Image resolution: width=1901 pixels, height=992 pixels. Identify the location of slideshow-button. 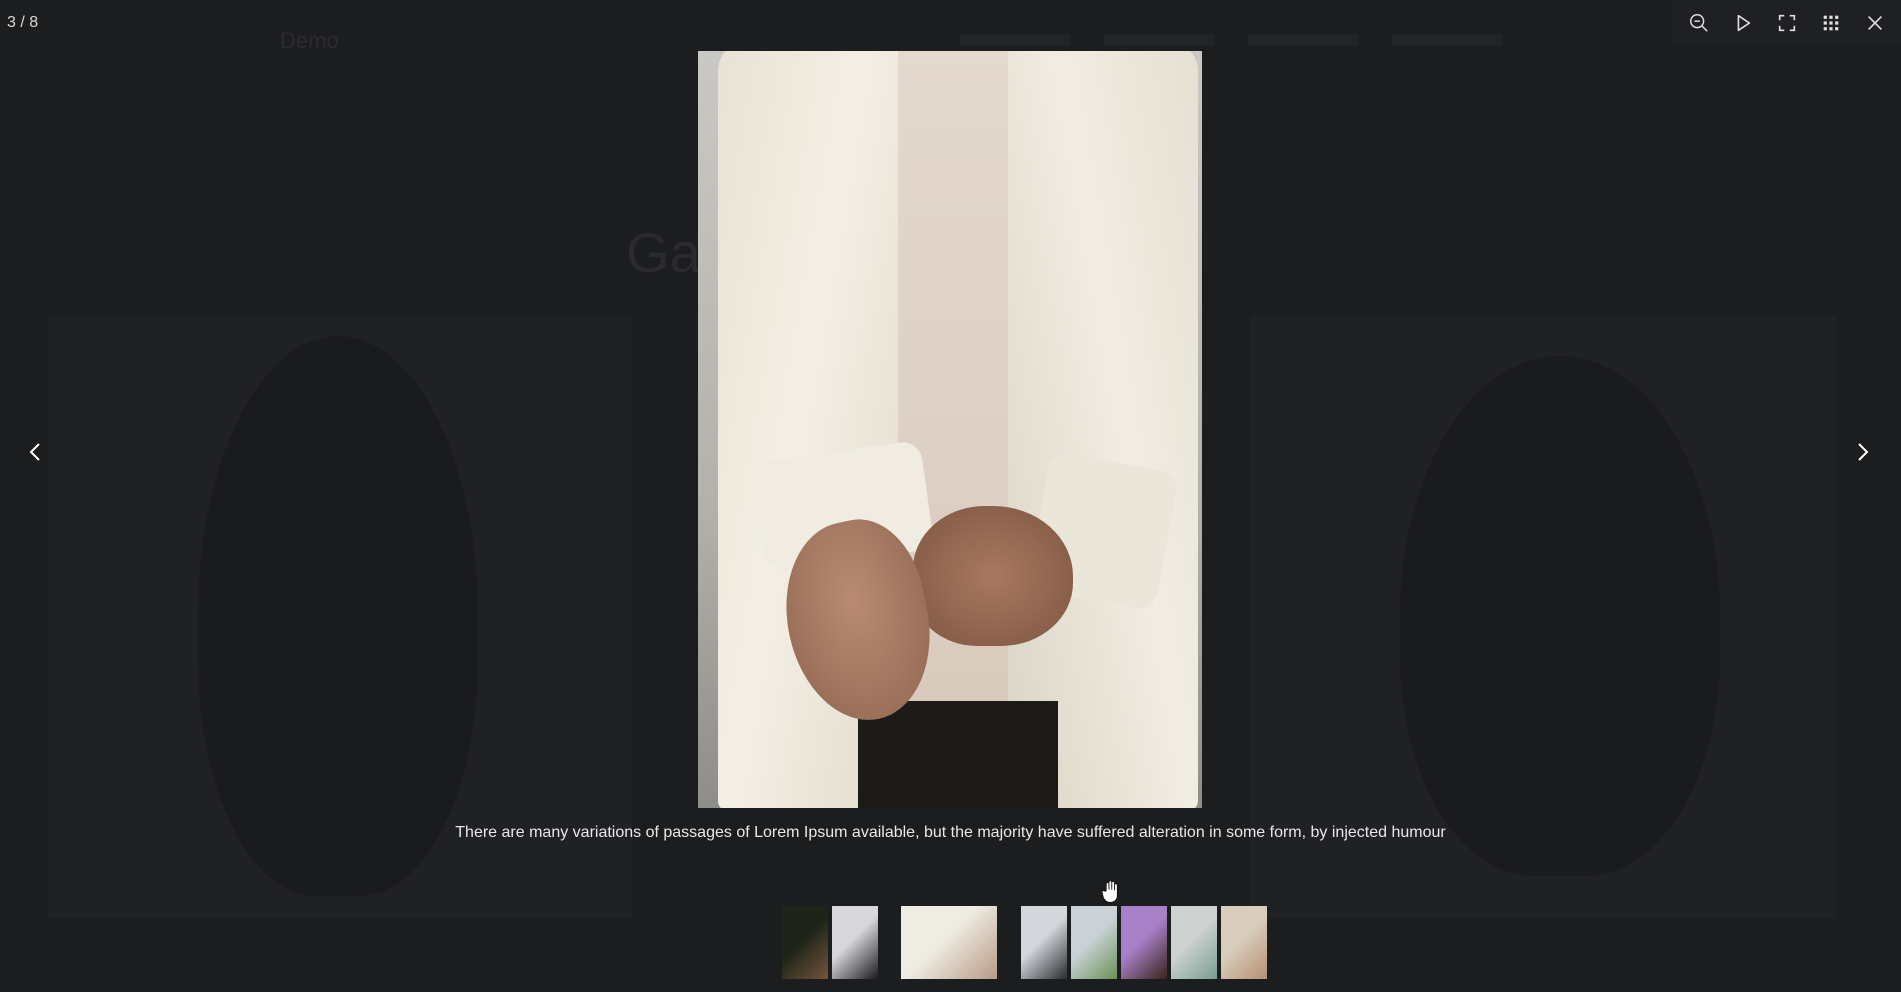
(1743, 23).